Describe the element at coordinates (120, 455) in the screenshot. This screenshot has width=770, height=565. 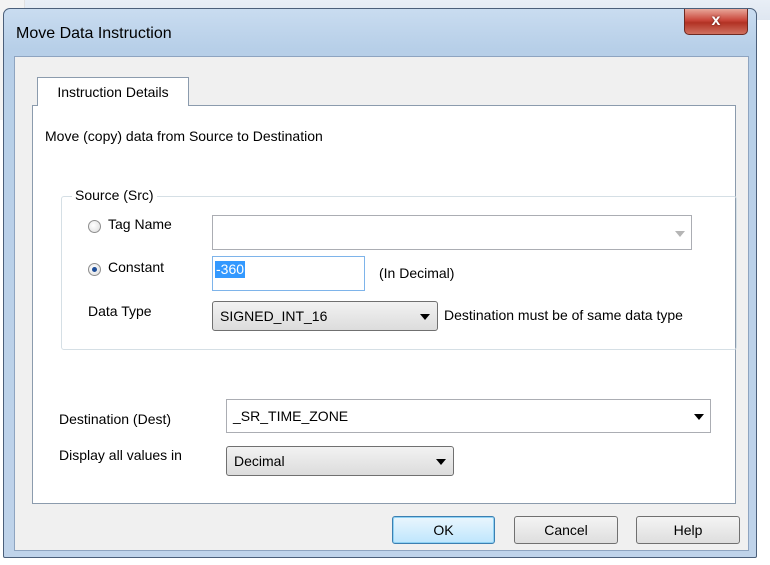
I see `display-values-label: Display all values in` at that location.